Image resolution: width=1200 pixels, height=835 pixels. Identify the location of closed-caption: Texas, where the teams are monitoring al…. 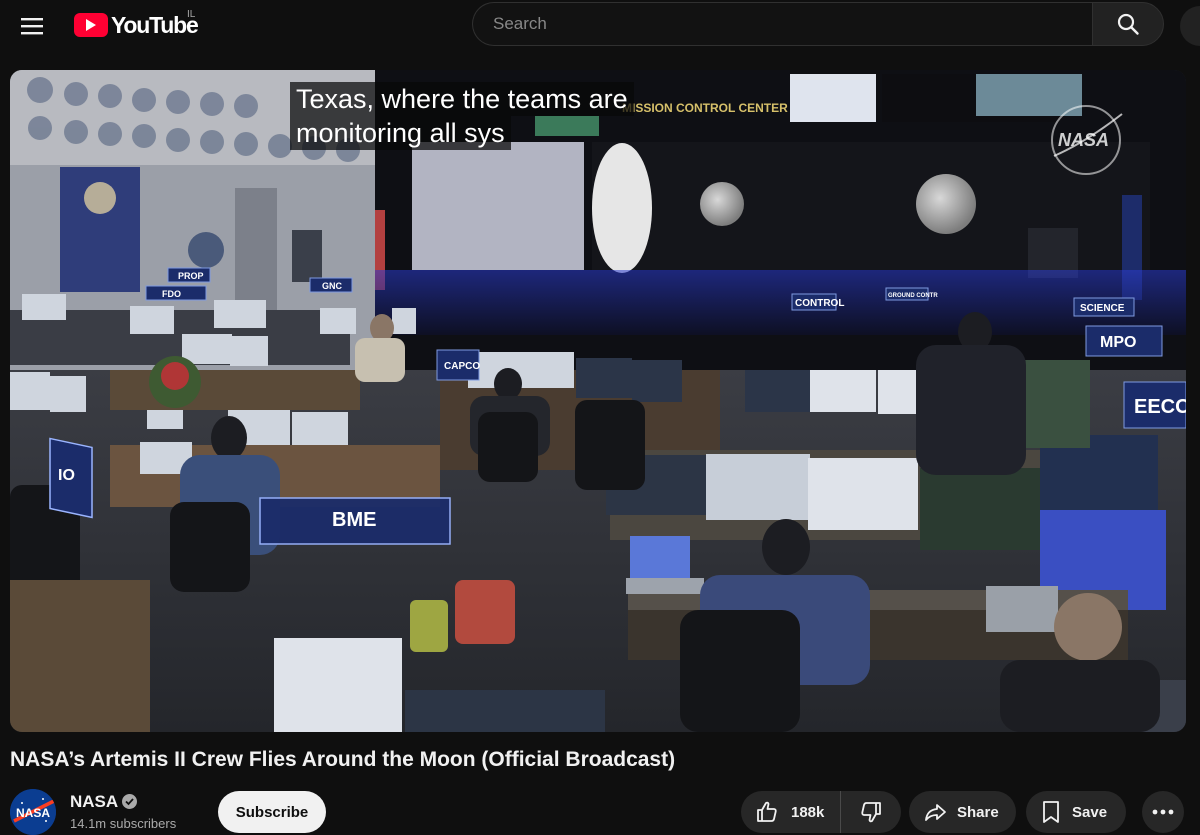
(462, 116).